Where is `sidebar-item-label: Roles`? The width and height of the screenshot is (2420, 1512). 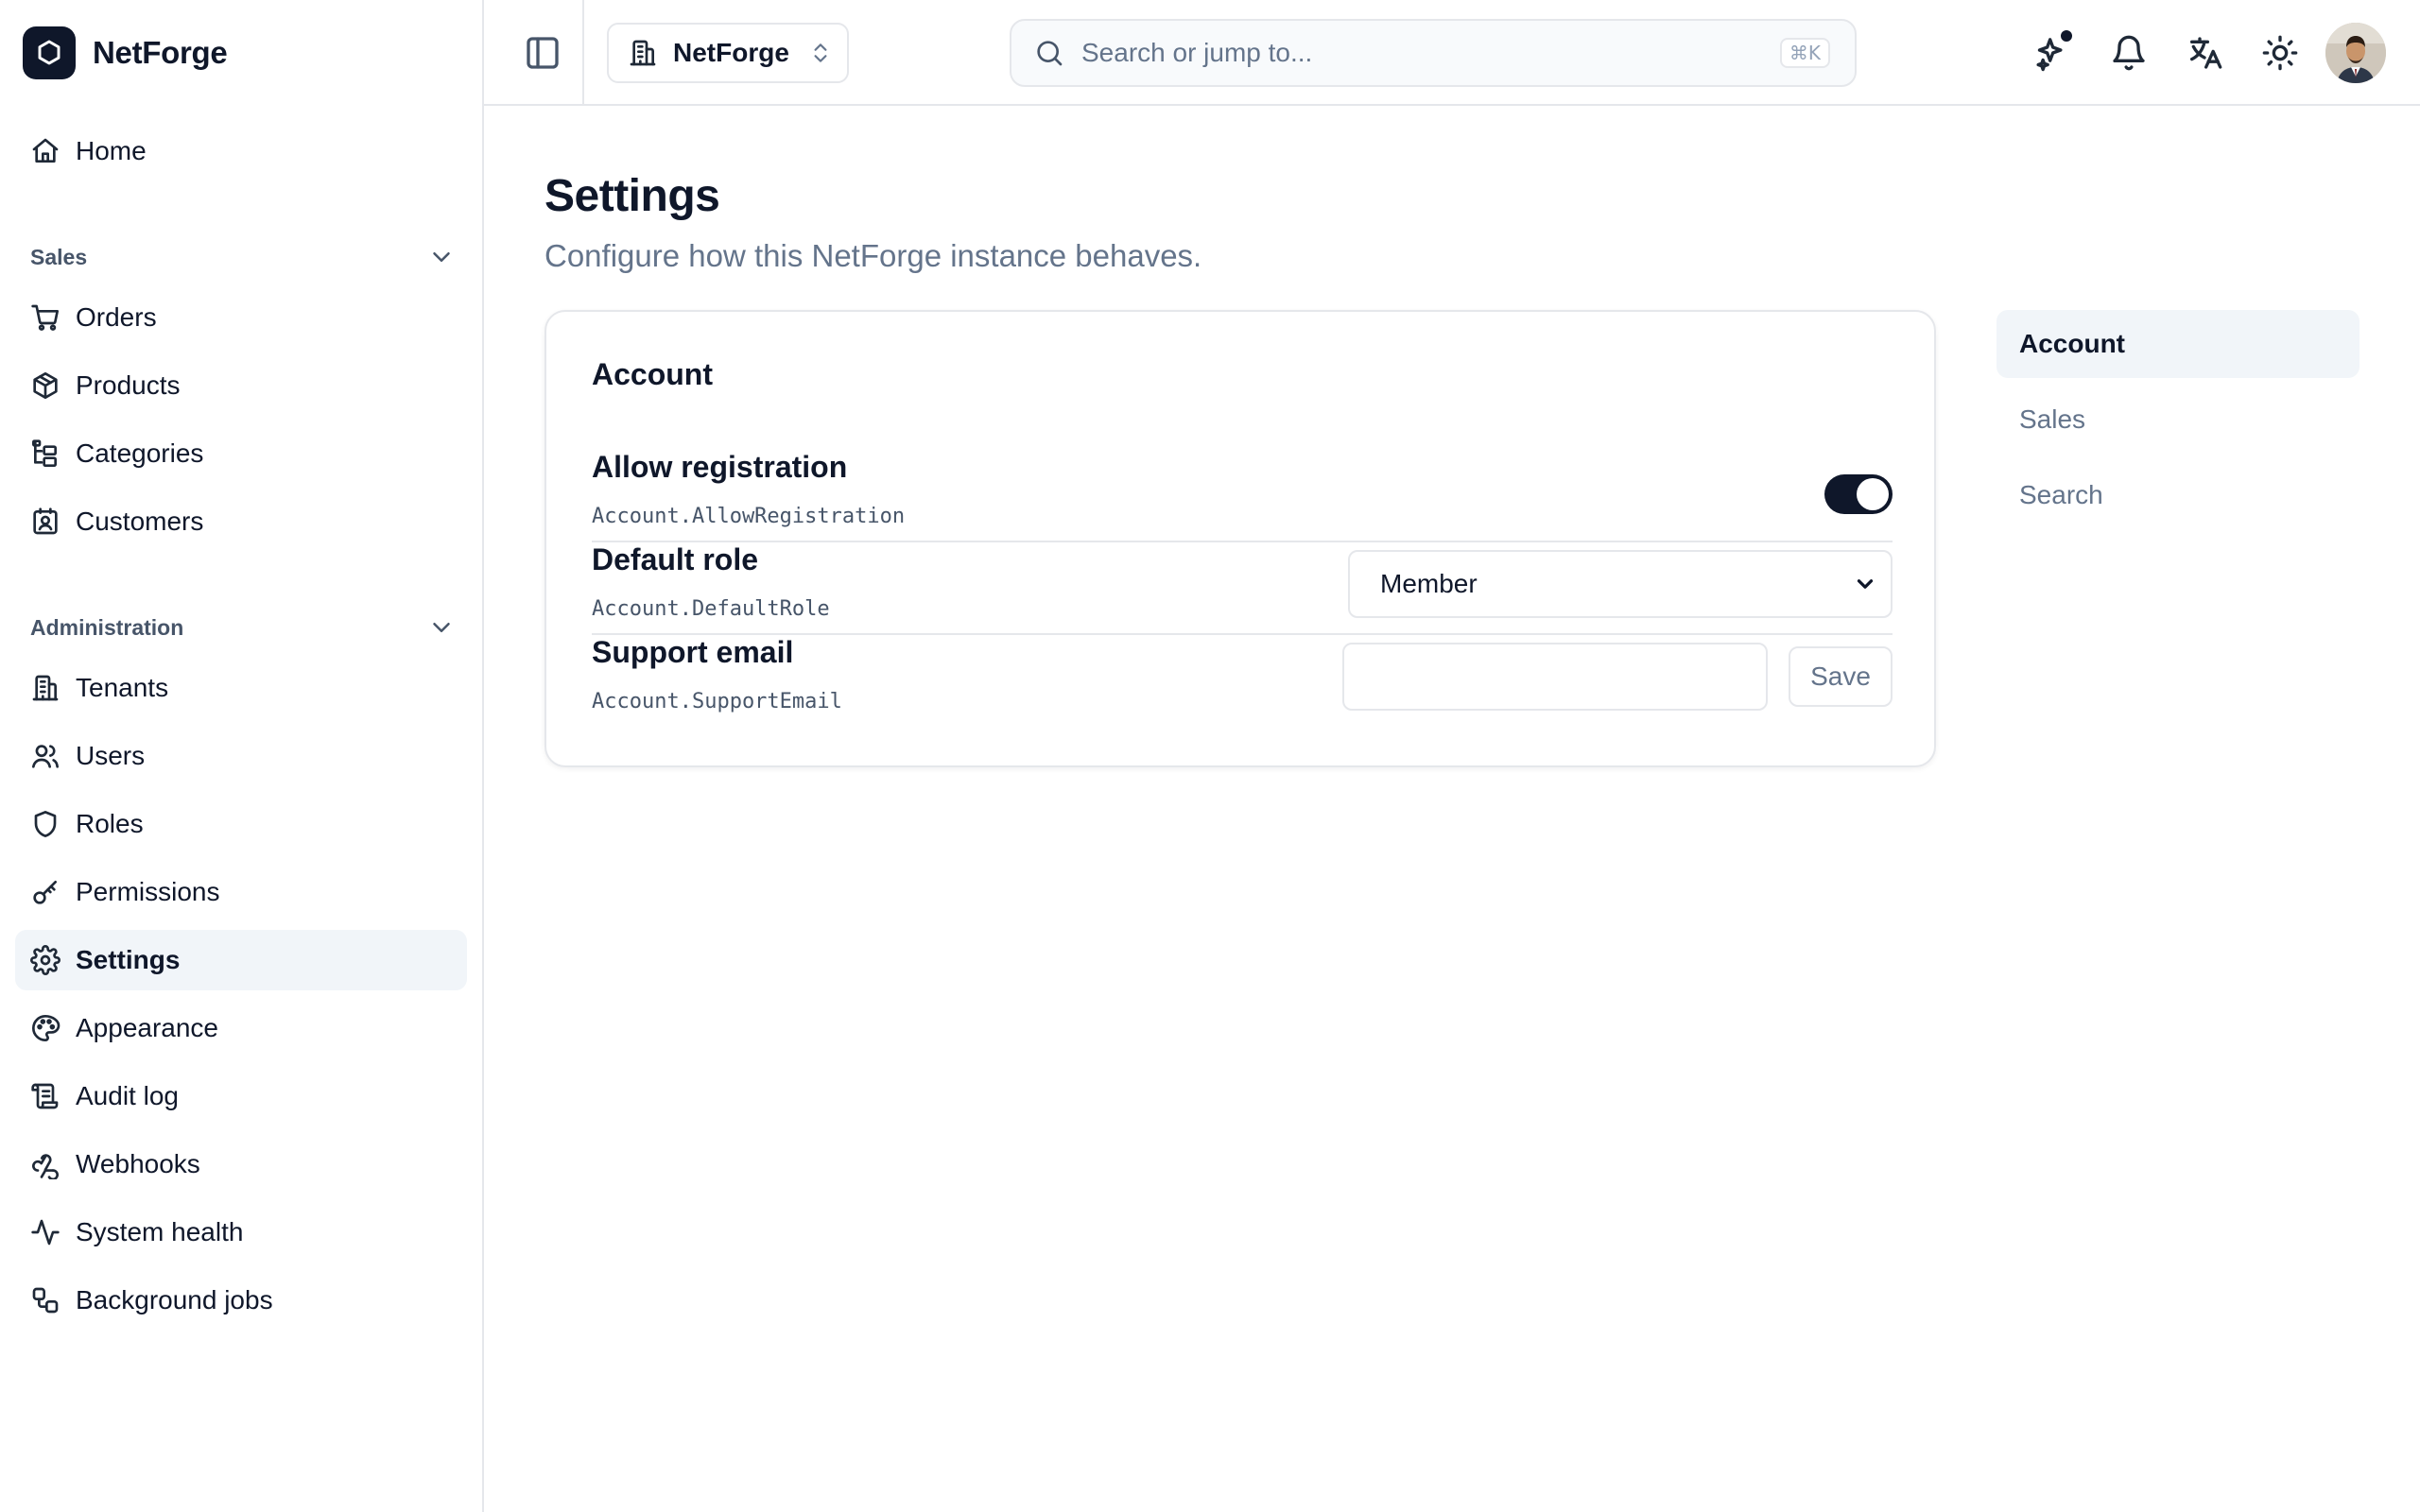
sidebar-item-label: Roles is located at coordinates (110, 823).